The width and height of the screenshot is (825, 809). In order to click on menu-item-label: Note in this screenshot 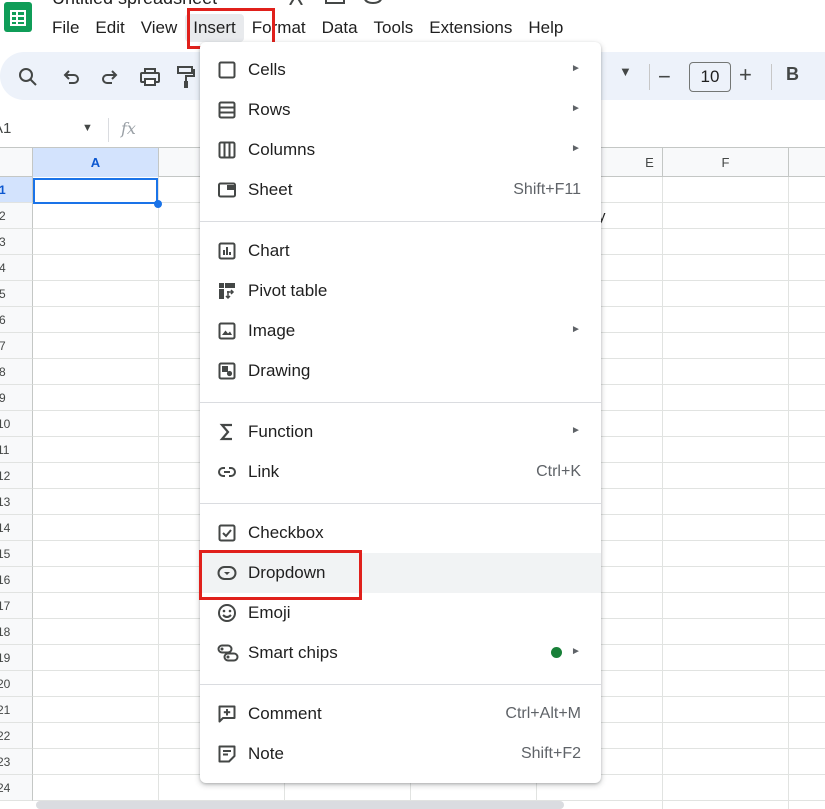, I will do `click(266, 754)`.